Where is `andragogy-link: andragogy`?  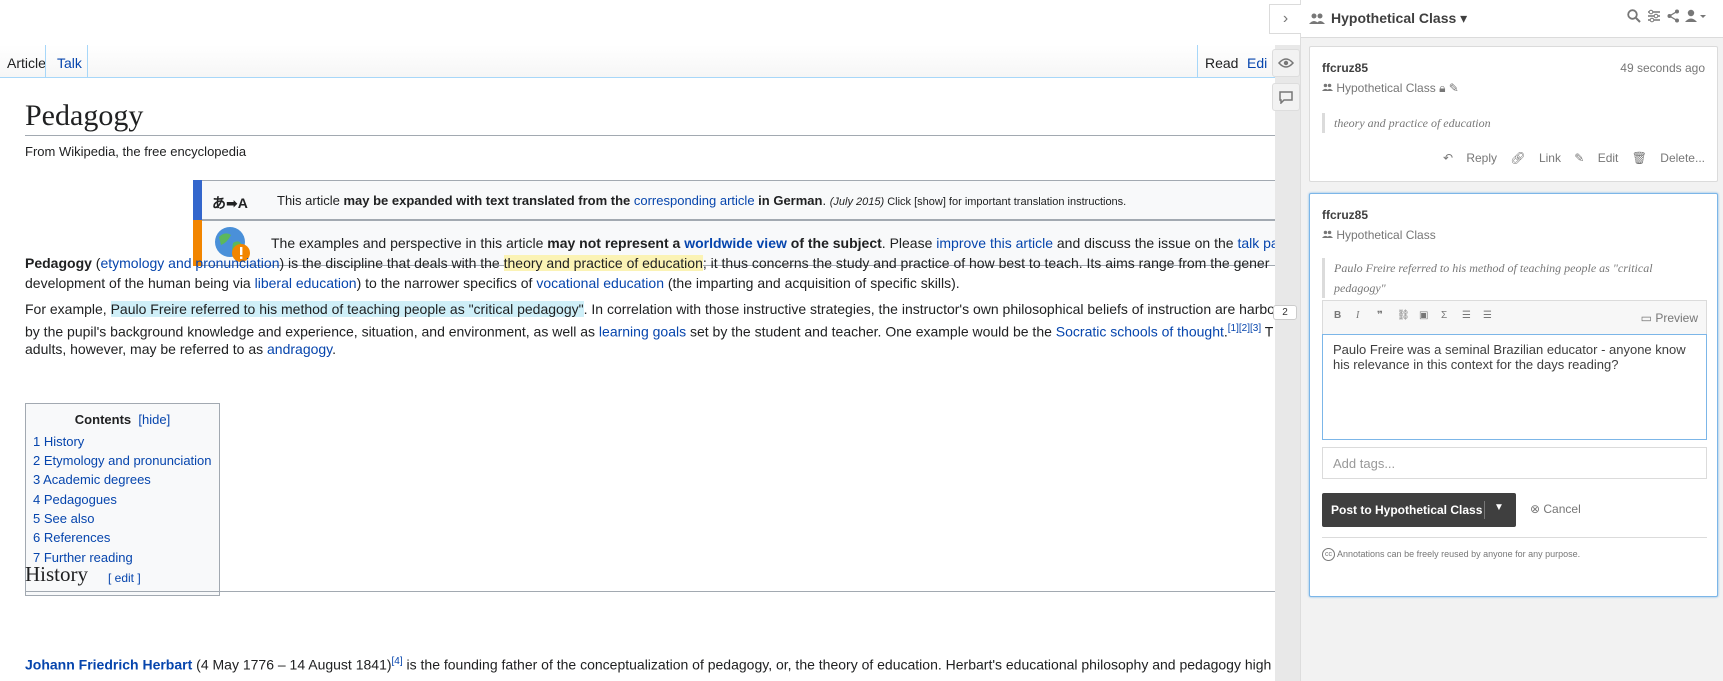 andragogy-link: andragogy is located at coordinates (299, 349).